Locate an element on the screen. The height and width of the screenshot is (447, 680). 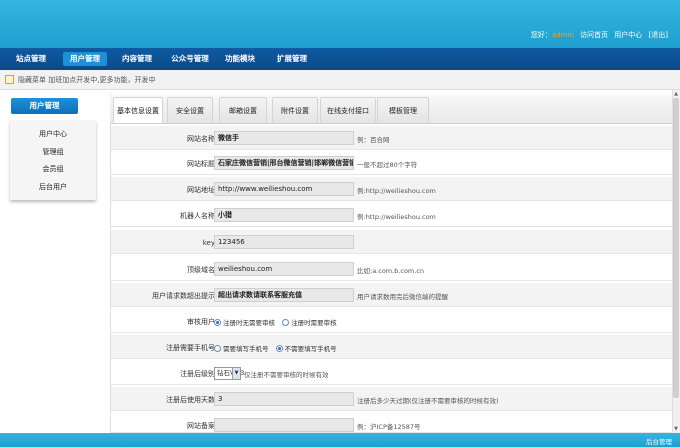
top-domain-input: weilieshou.com is located at coordinates (284, 269).